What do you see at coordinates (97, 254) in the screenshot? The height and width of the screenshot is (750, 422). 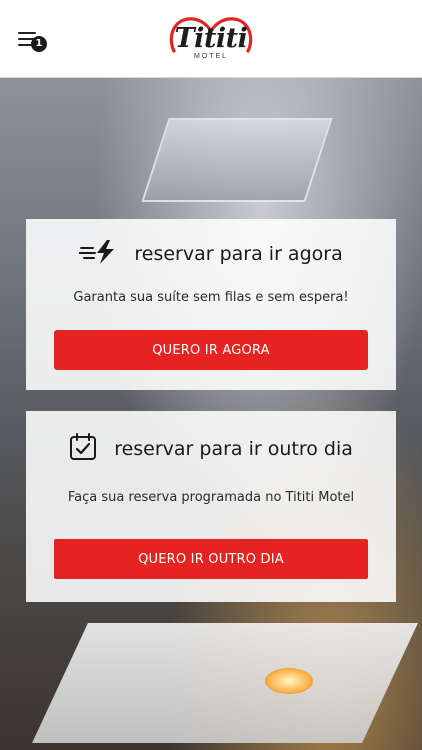 I see `lightning-speed-icon` at bounding box center [97, 254].